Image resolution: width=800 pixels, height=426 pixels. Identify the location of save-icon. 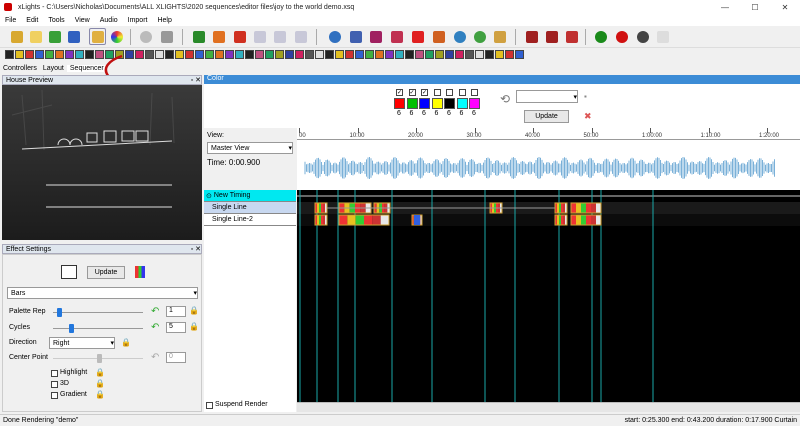
(73, 36).